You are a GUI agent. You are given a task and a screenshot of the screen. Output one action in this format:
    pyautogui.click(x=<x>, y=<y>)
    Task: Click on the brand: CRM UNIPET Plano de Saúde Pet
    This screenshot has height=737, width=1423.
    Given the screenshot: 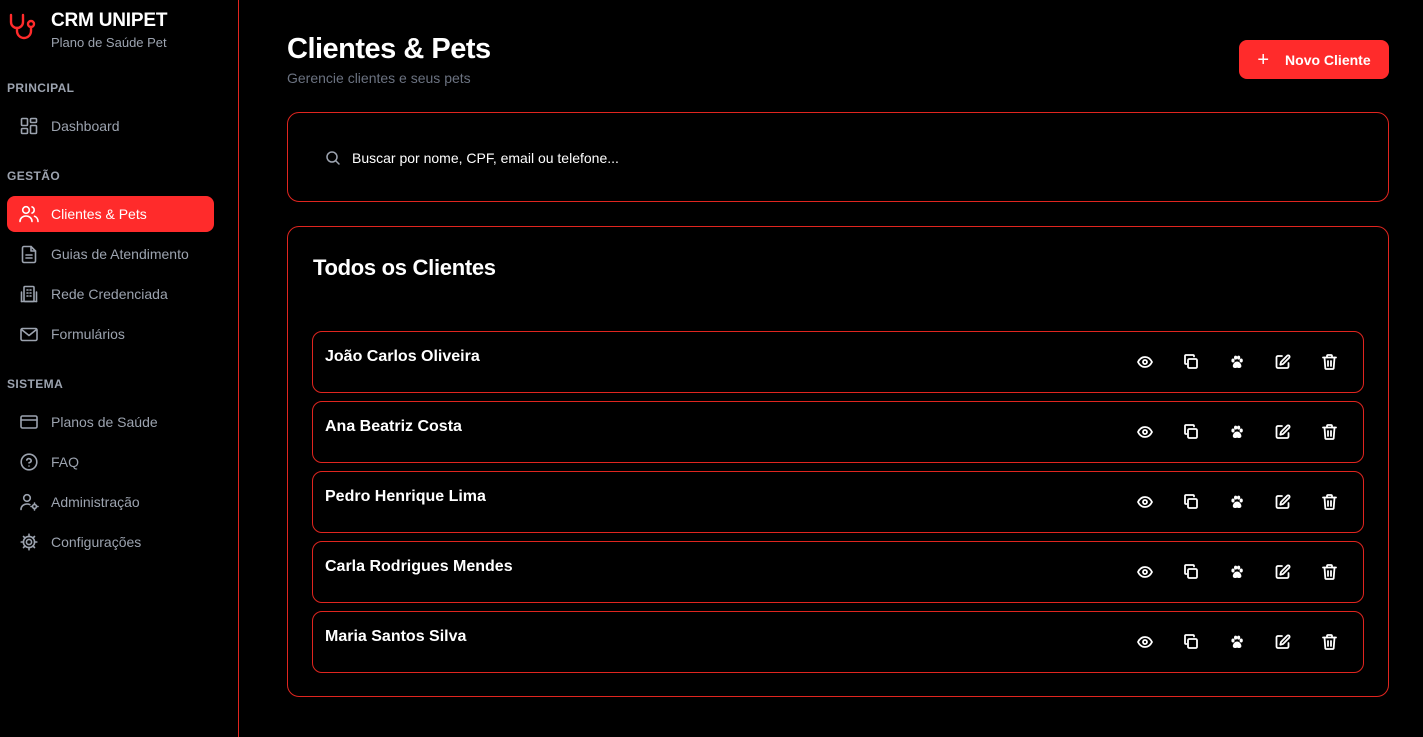 What is the action you would take?
    pyautogui.click(x=87, y=30)
    